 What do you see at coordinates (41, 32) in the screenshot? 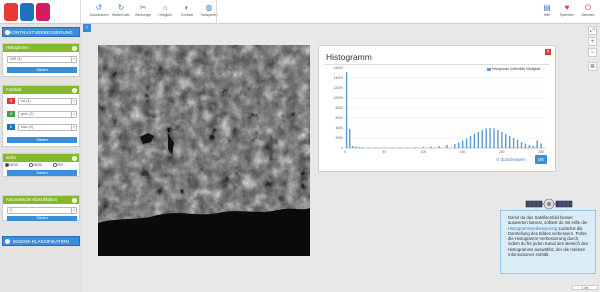
I see `contrast-enhancement-button: KONTRASTVERBESSERUNG` at bounding box center [41, 32].